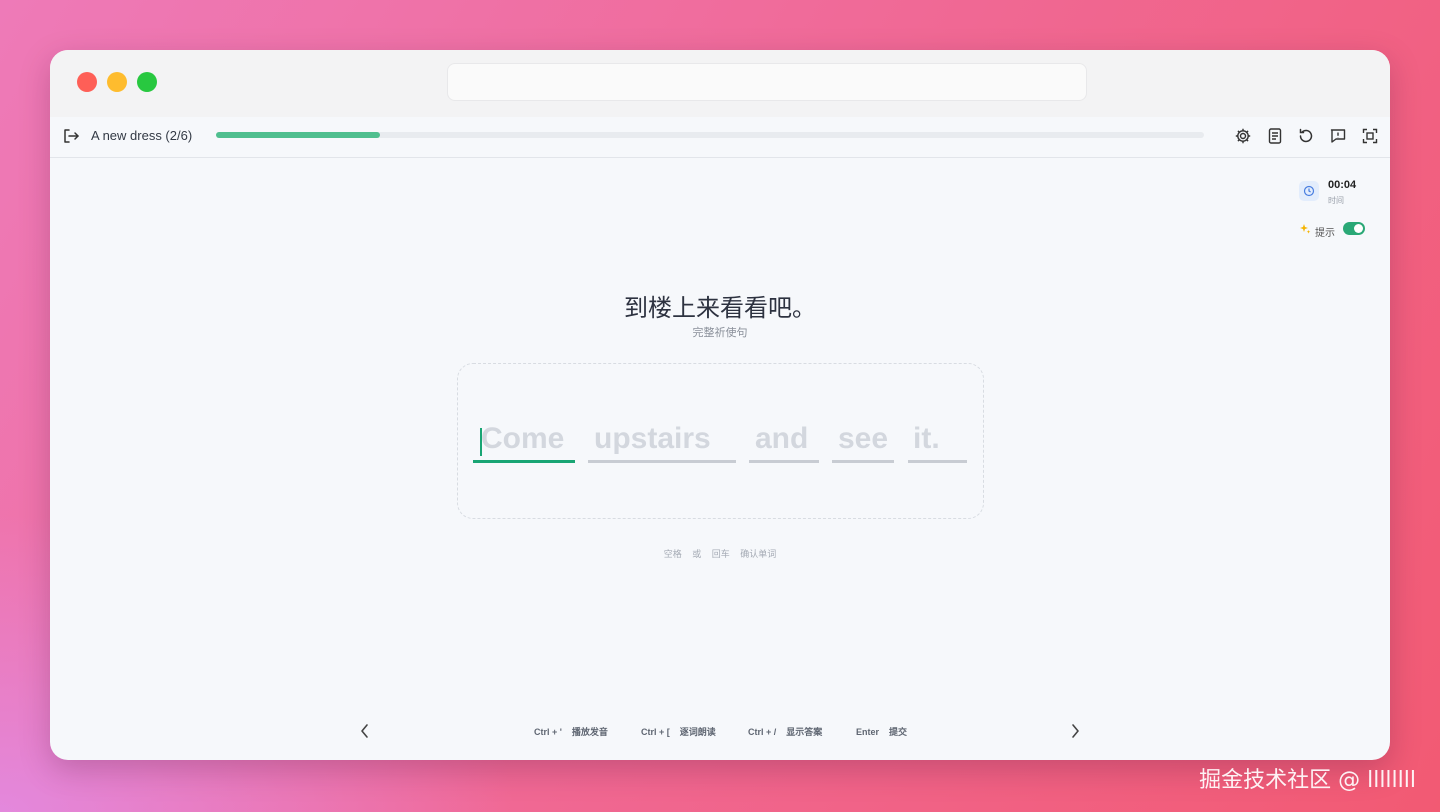  I want to click on lesson-title: A new dress (2/6), so click(142, 135).